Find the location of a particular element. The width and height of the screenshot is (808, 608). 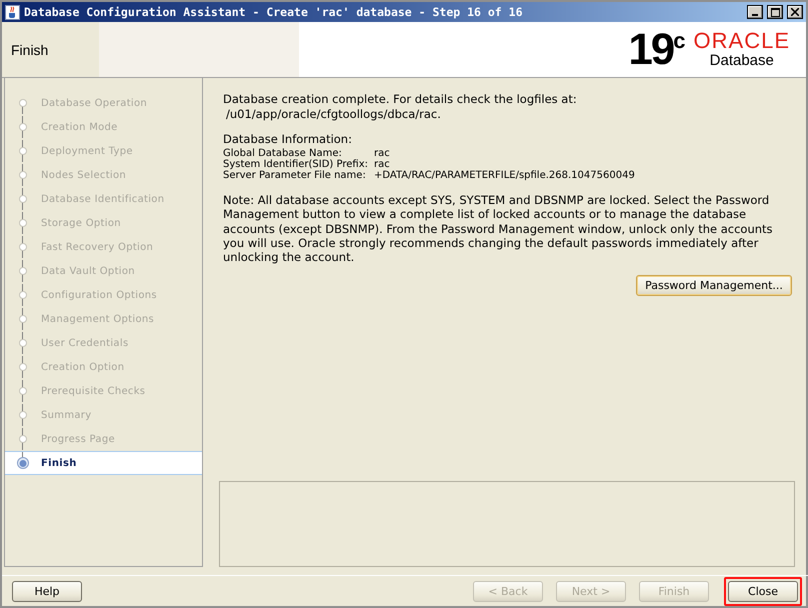

info-heading: Database Information: is located at coordinates (288, 139).